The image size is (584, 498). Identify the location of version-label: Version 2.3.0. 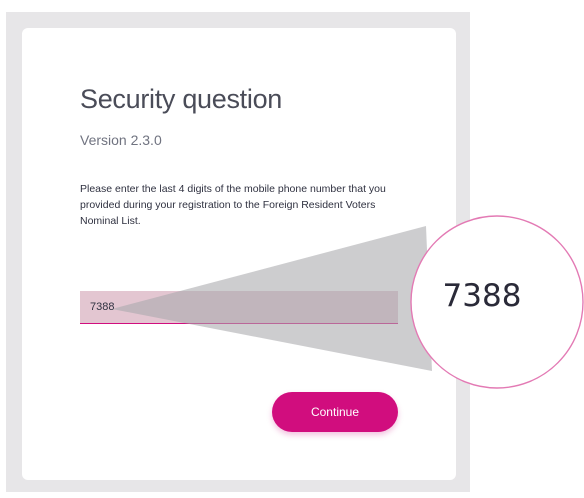
(121, 140).